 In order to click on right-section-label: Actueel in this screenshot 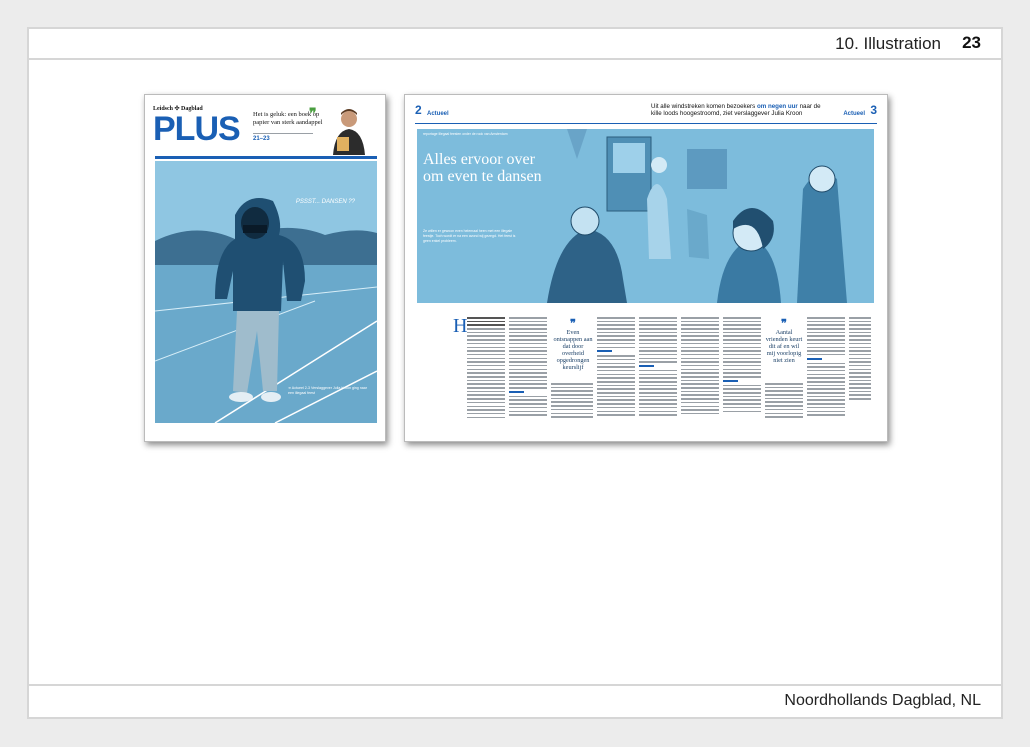, I will do `click(854, 114)`.